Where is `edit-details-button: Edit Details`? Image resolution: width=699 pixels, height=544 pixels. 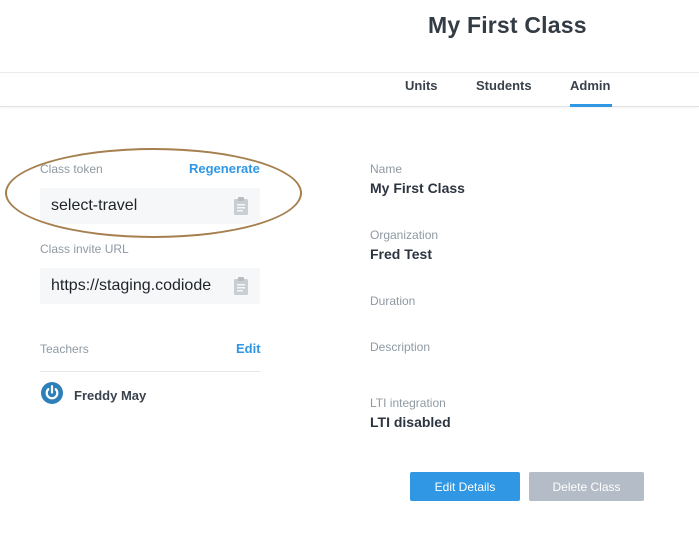 edit-details-button: Edit Details is located at coordinates (465, 486).